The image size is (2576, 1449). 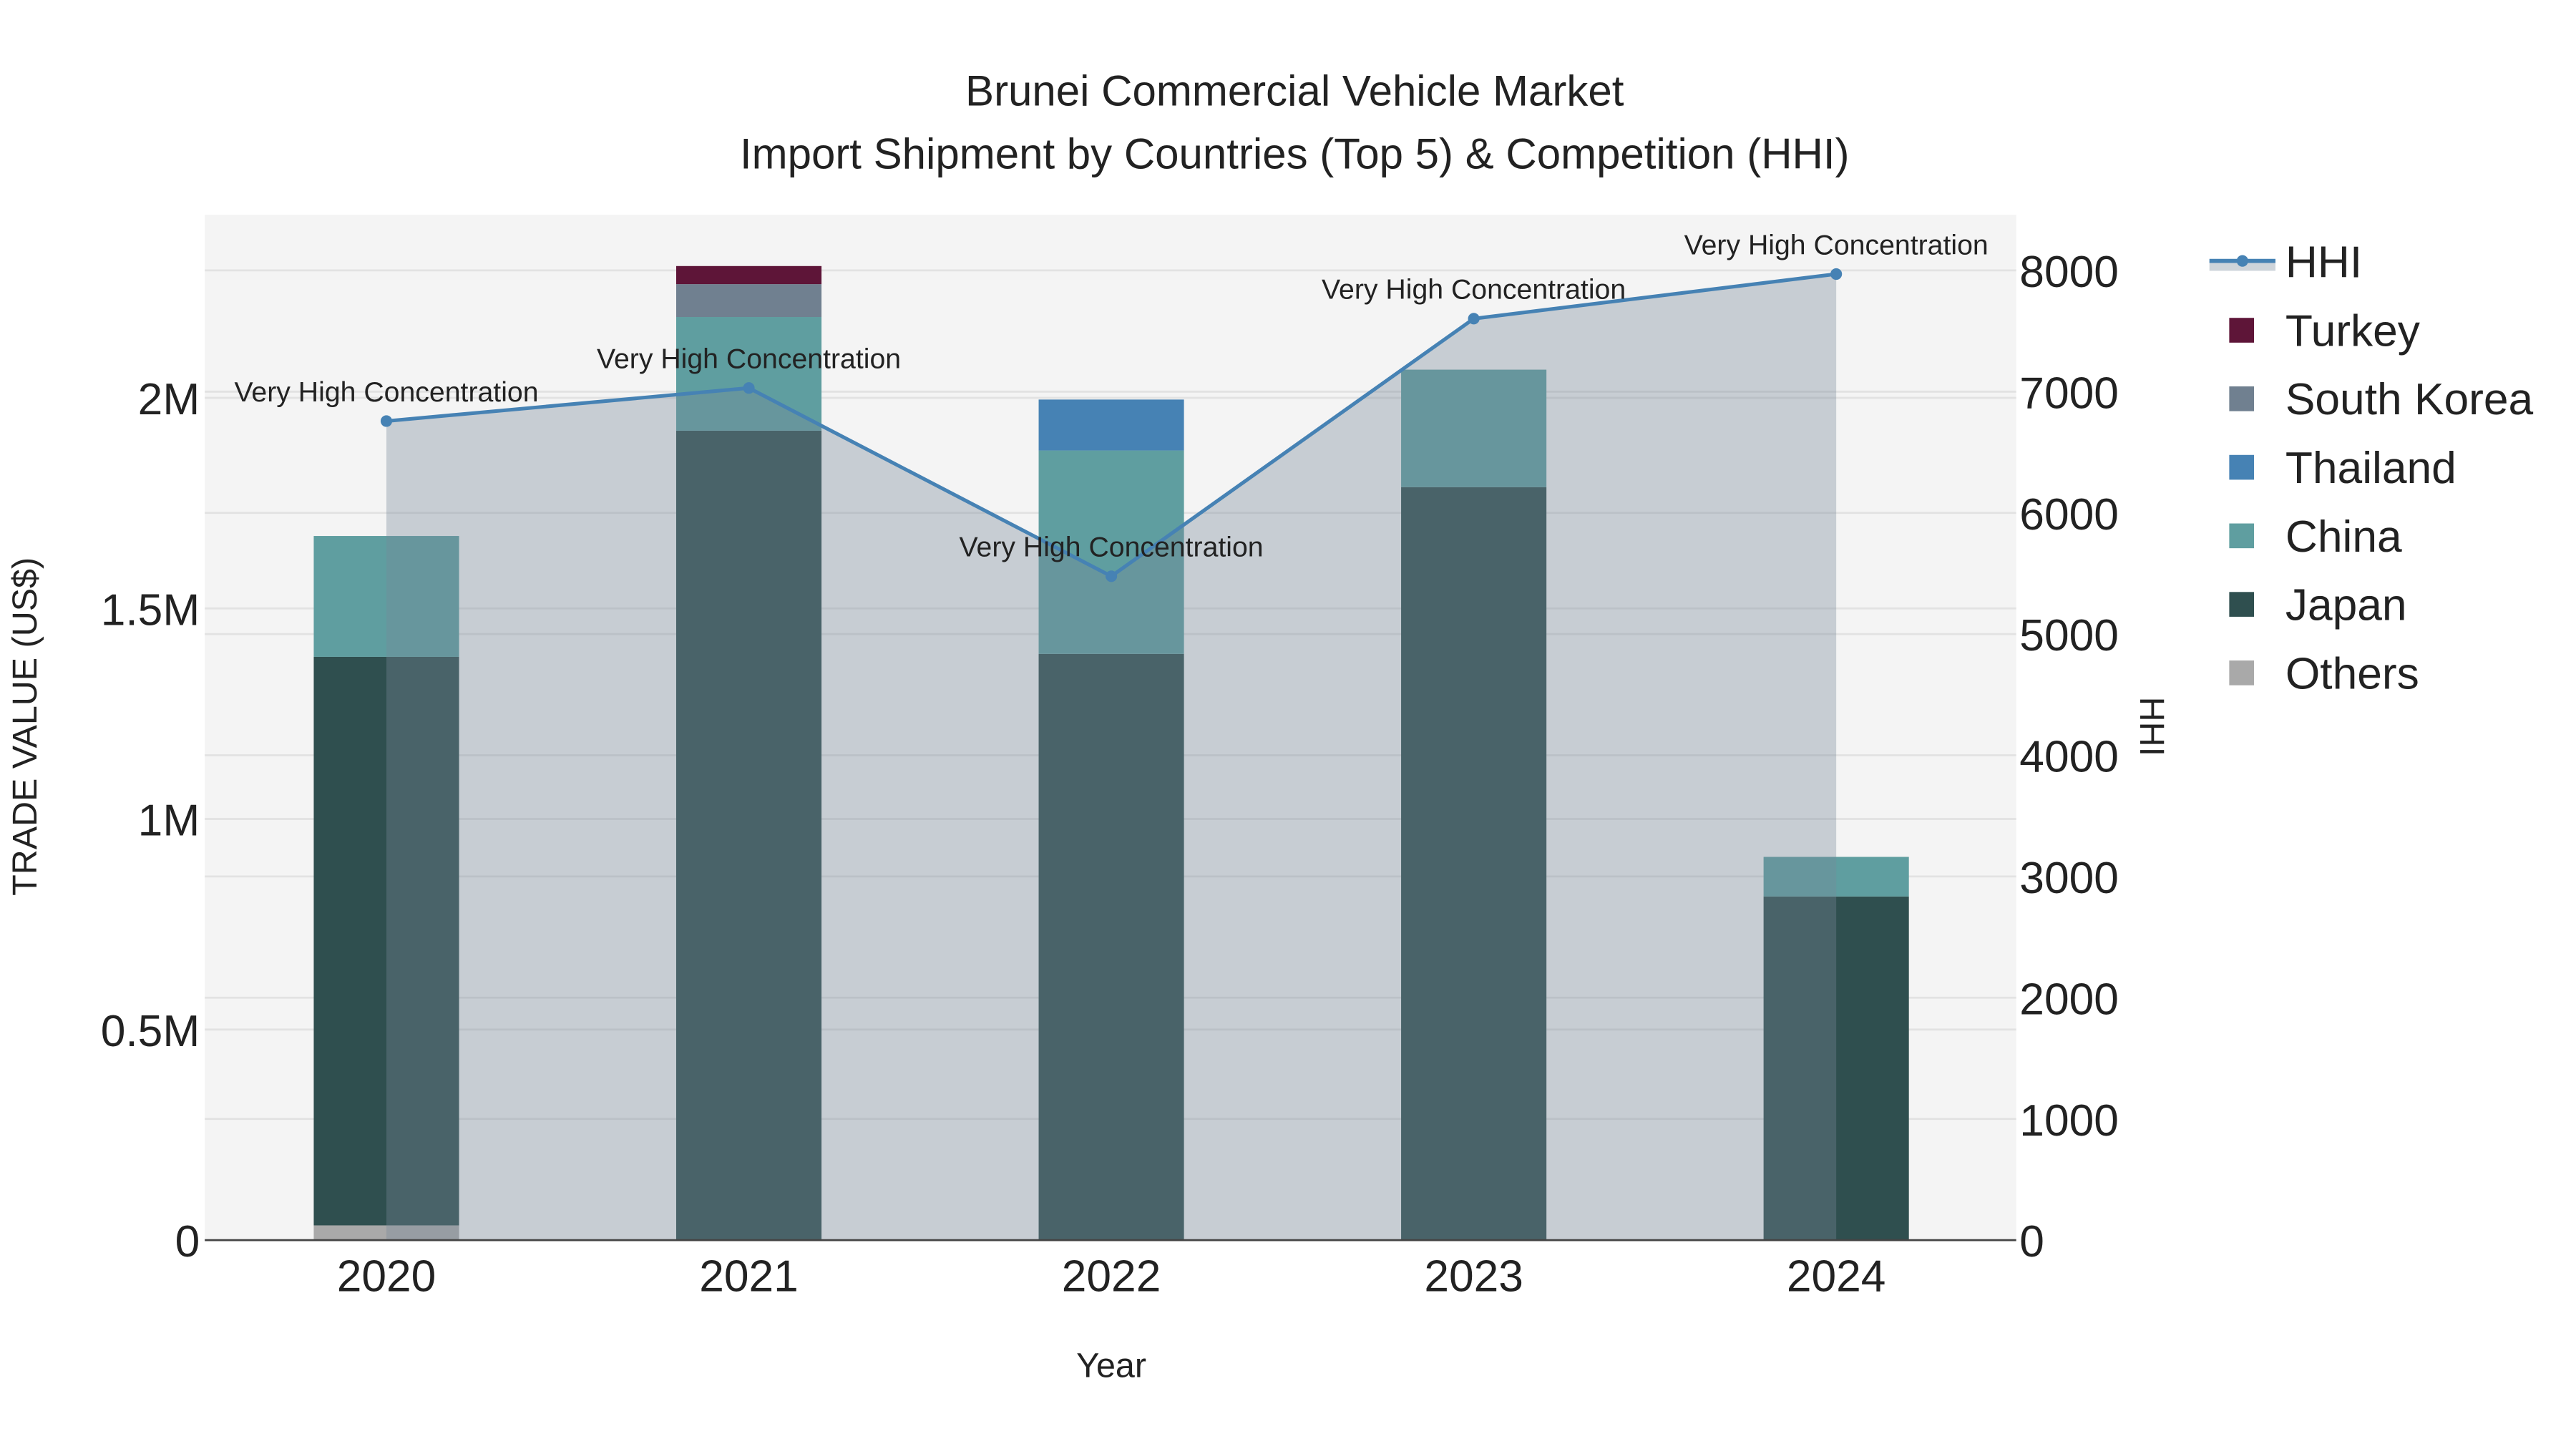 I want to click on hhi-annotation-2024: Very High Concentration, so click(x=1836, y=244).